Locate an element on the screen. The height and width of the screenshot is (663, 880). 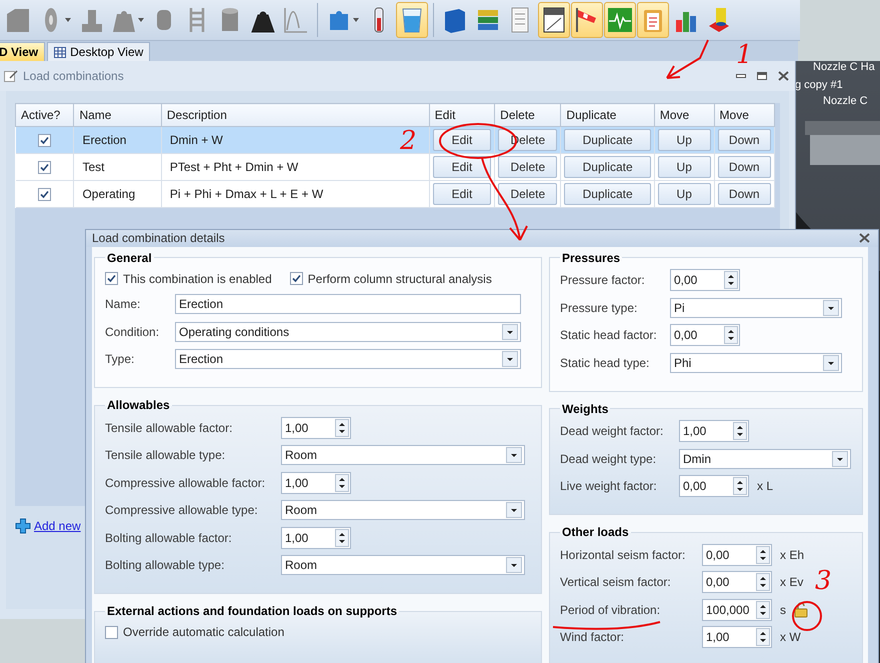
annotation-arrow is located at coordinates (687, 59).